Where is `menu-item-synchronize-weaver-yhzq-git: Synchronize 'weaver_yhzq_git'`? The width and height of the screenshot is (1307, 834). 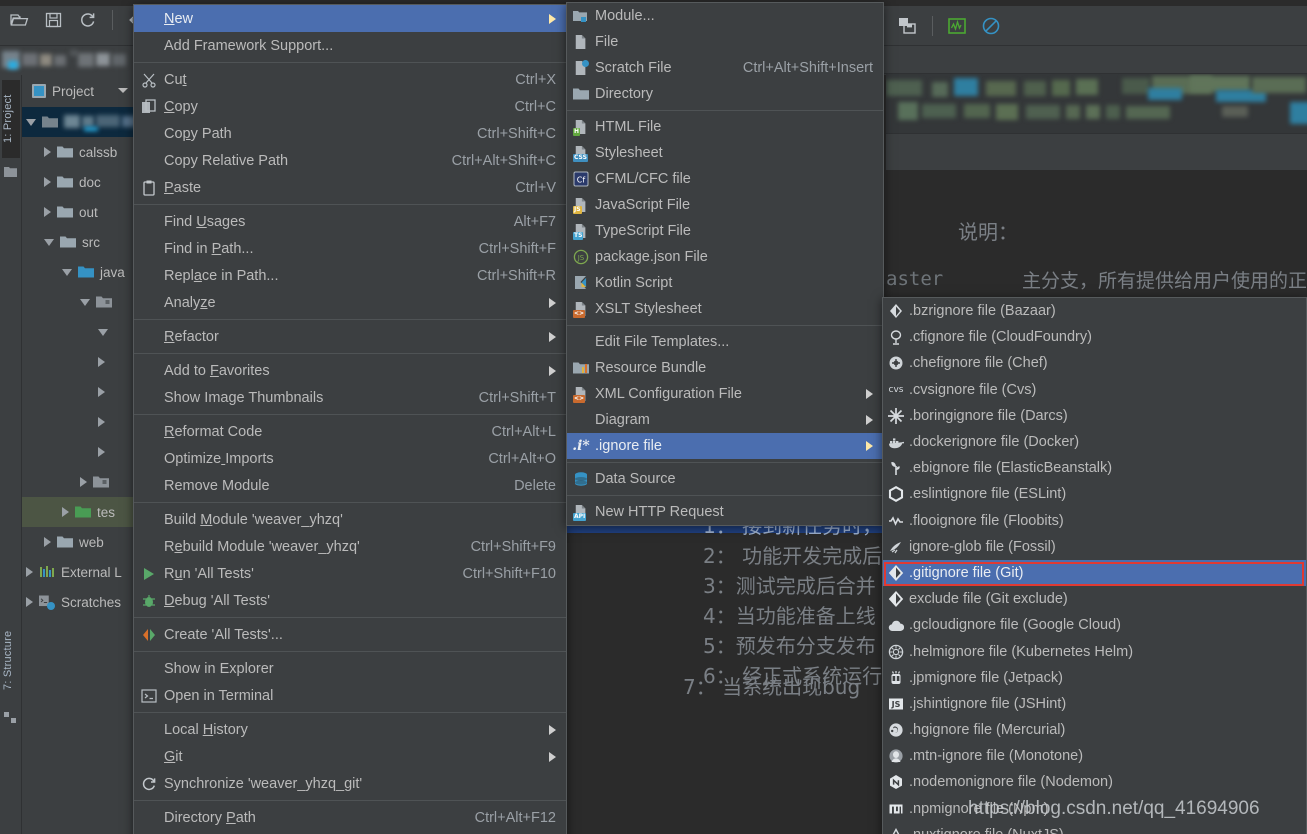 menu-item-synchronize-weaver-yhzq-git: Synchronize 'weaver_yhzq_git' is located at coordinates (350, 783).